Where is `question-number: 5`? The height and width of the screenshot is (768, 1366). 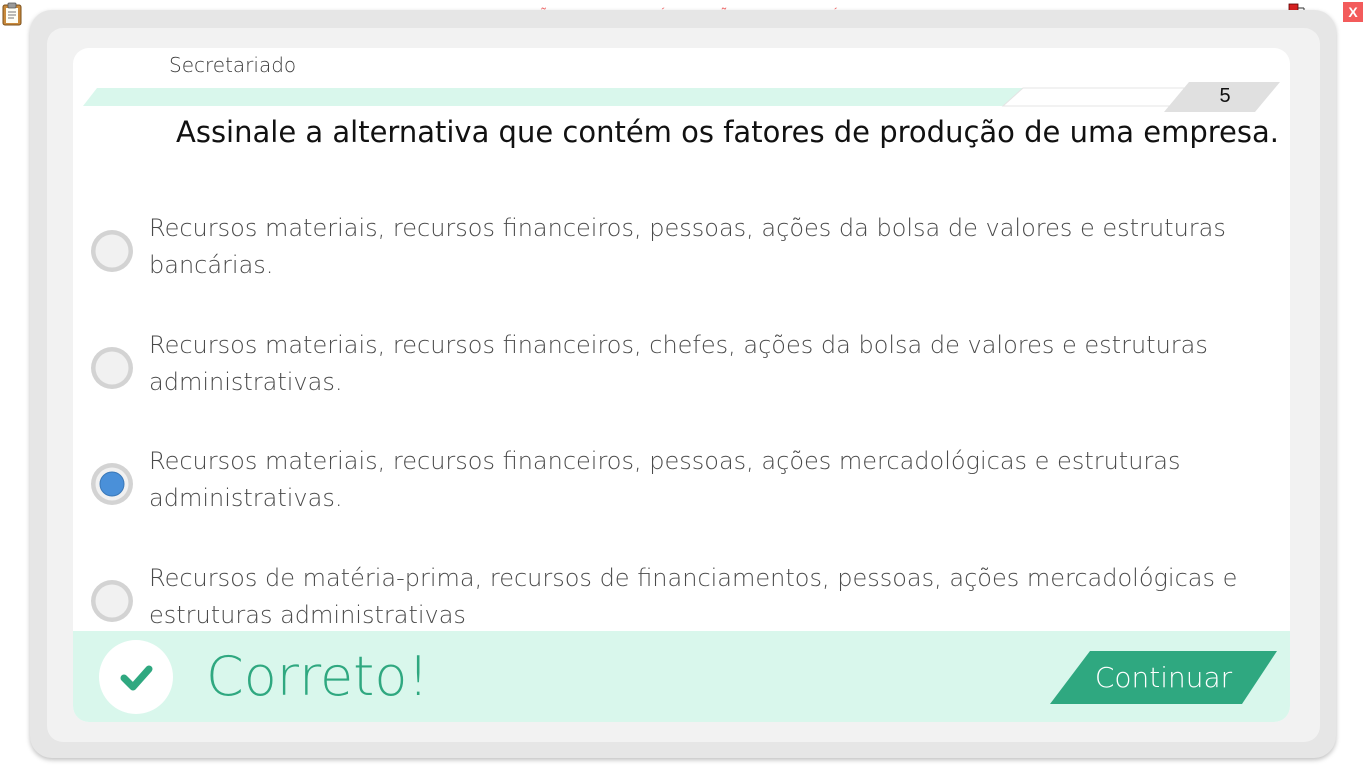
question-number: 5 is located at coordinates (1225, 96).